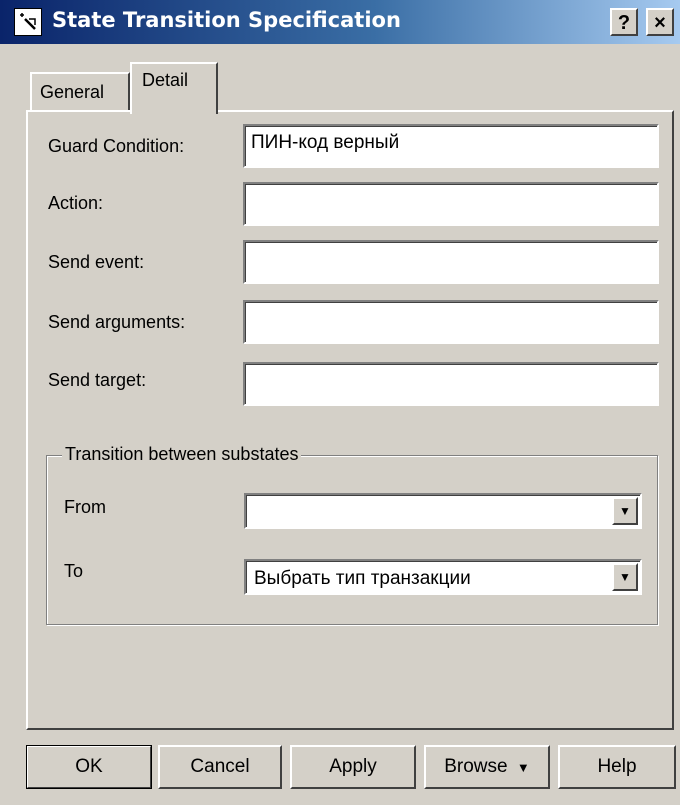  I want to click on from-select: ▼, so click(443, 511).